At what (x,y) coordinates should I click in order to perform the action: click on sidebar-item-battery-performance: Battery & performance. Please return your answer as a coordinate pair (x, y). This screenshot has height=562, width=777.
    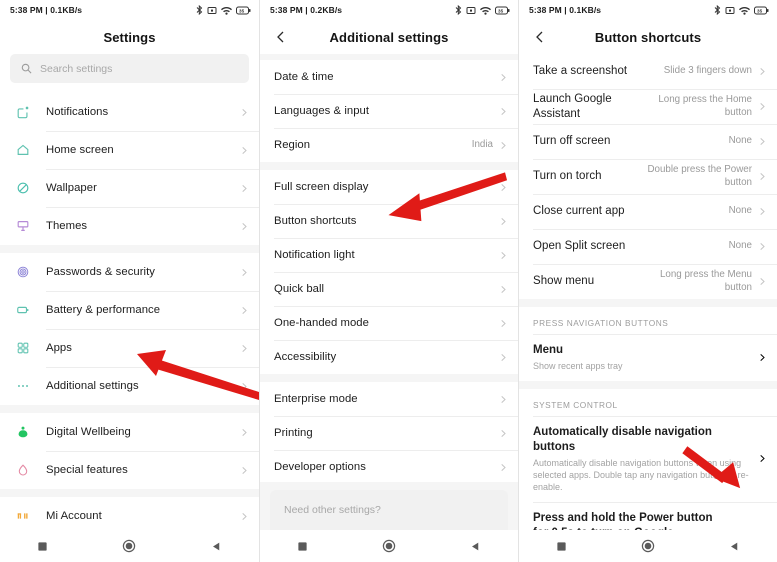
    Looking at the image, I should click on (129, 310).